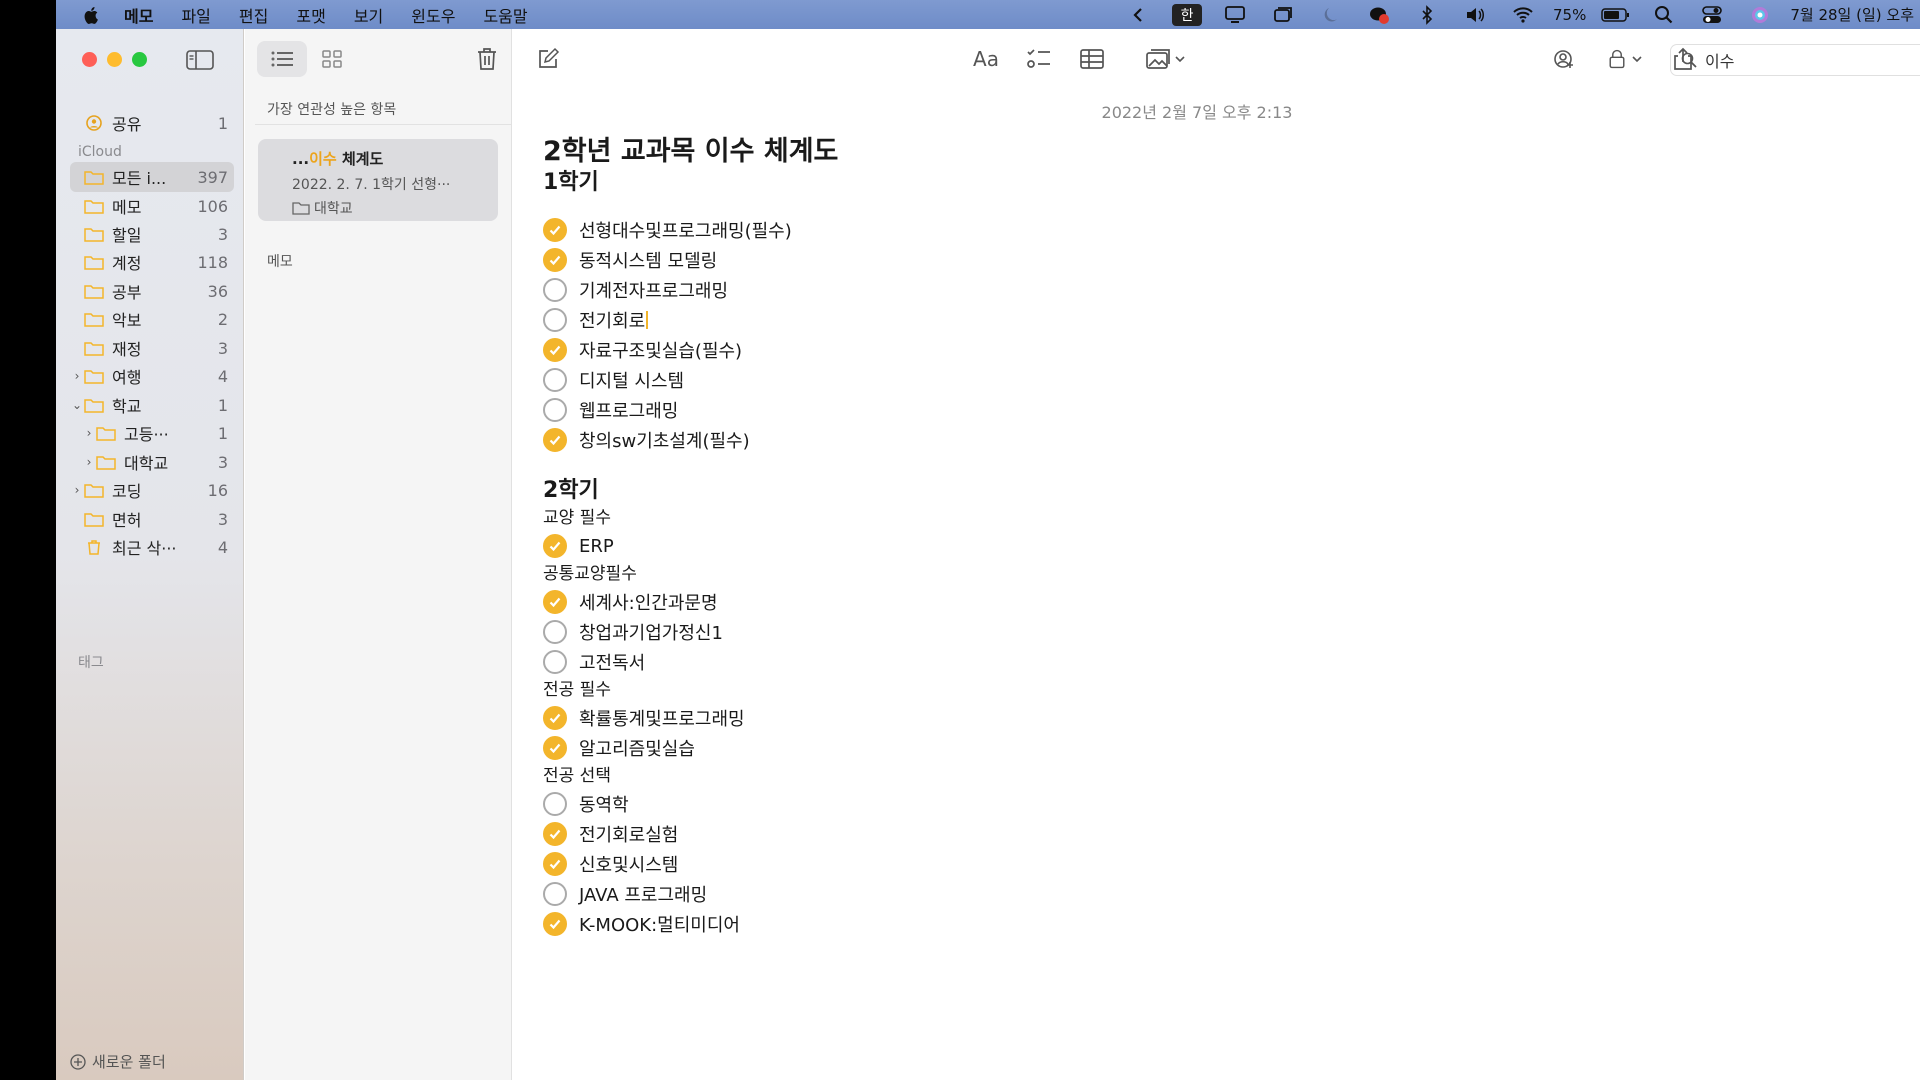 This screenshot has width=1920, height=1080. What do you see at coordinates (1283, 14) in the screenshot?
I see `stage-manager-icon` at bounding box center [1283, 14].